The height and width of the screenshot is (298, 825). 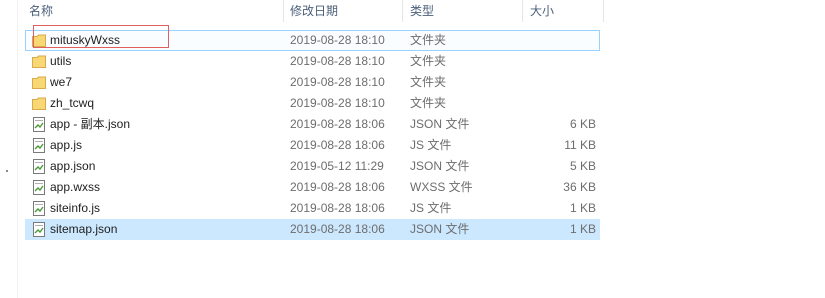 I want to click on file-name: app - 副本.json, so click(x=90, y=124).